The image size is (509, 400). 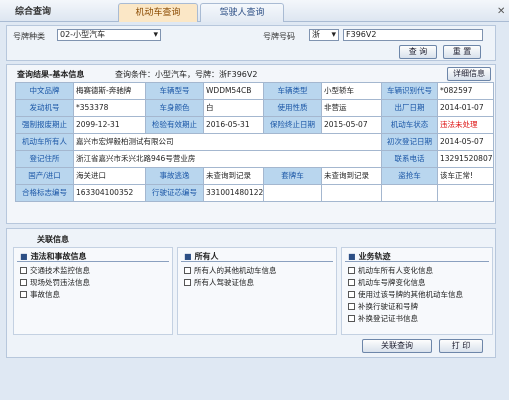 I want to click on plate-type-value: 02-小型汽车, so click(x=83, y=34).